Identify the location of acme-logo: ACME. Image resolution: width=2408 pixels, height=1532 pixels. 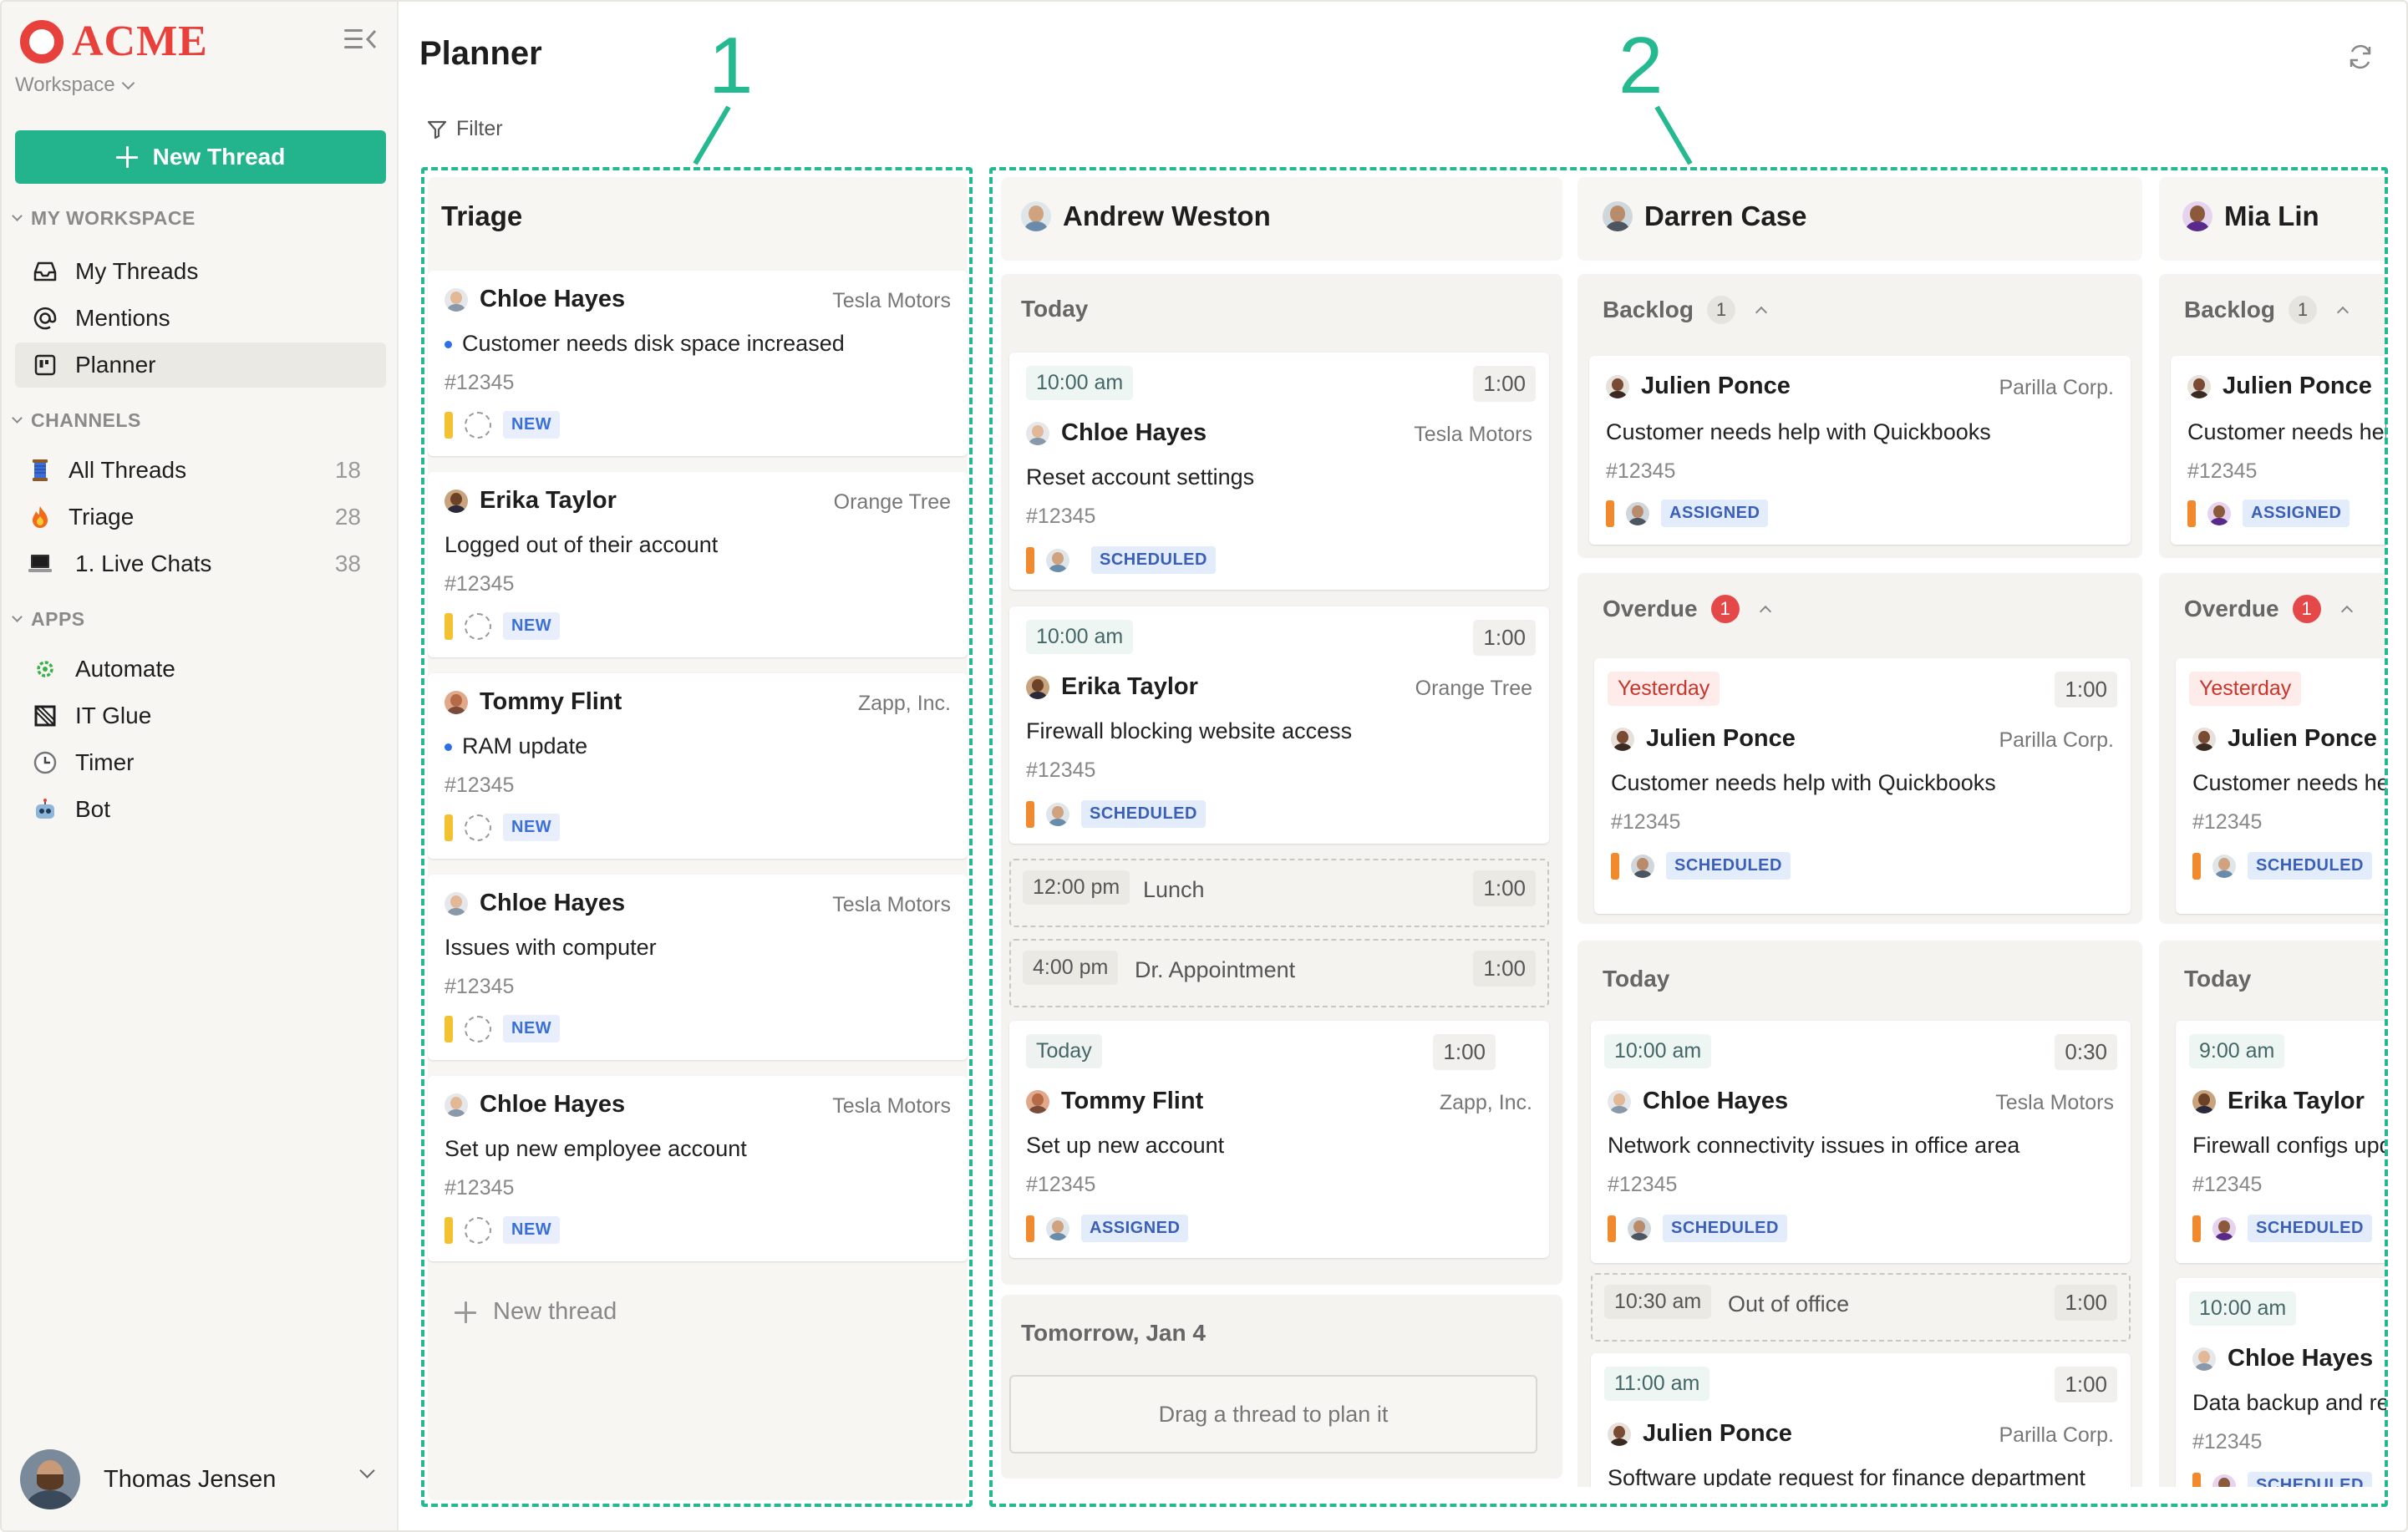
(114, 41).